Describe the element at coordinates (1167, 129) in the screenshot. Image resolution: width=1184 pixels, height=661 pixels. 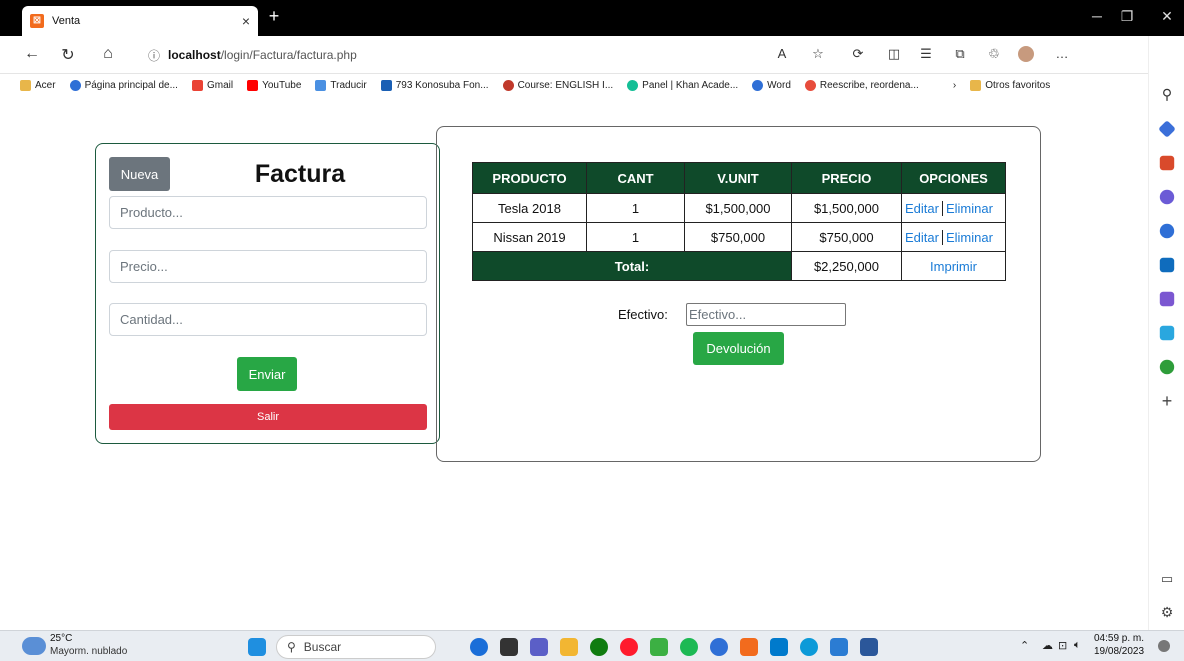
I see `tag-icon` at that location.